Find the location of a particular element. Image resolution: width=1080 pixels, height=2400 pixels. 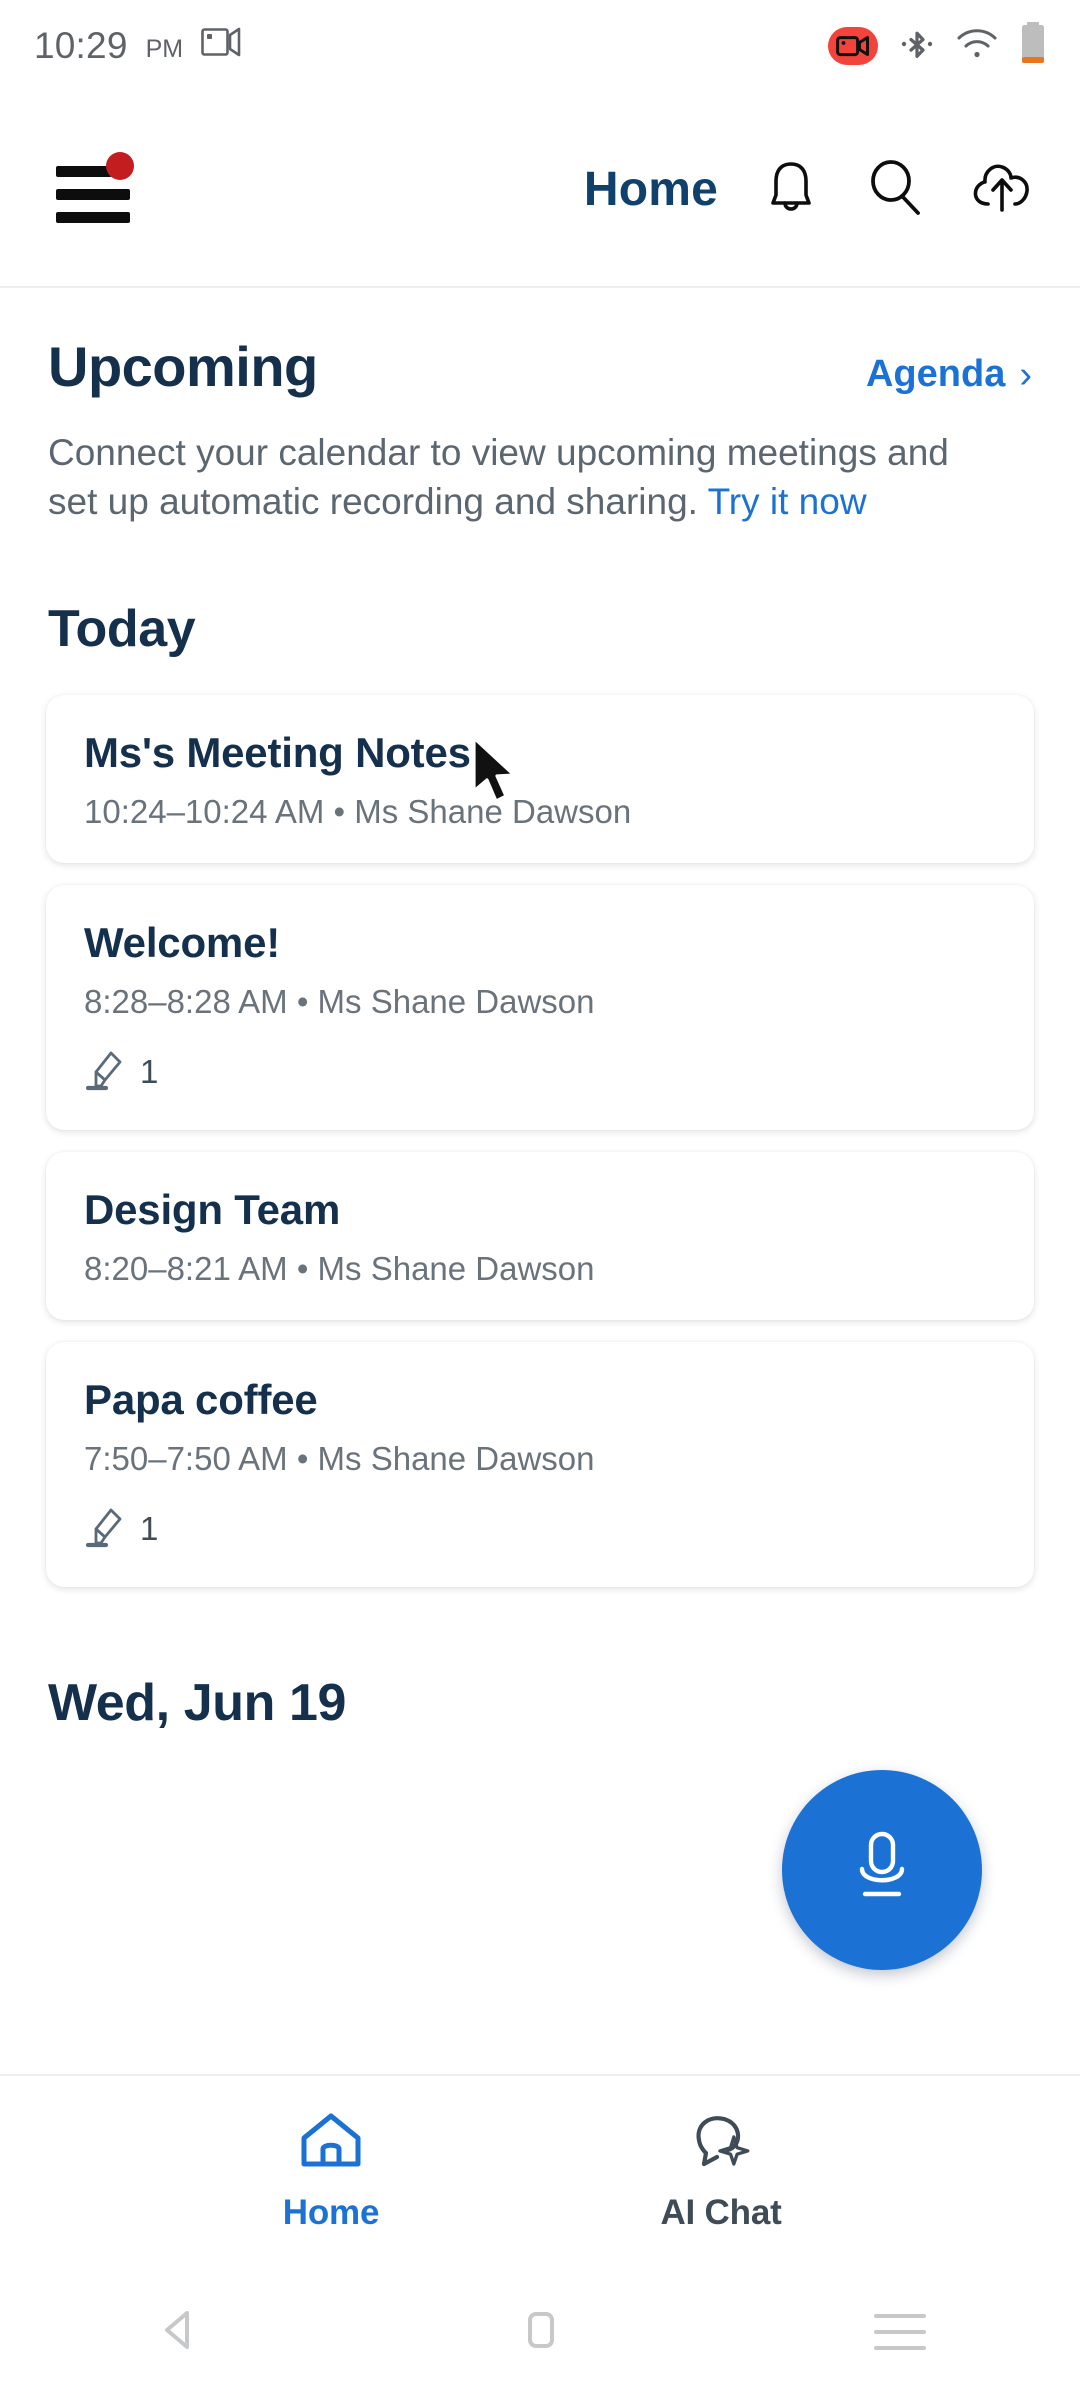

cloud-upload-icon is located at coordinates (1003, 189).